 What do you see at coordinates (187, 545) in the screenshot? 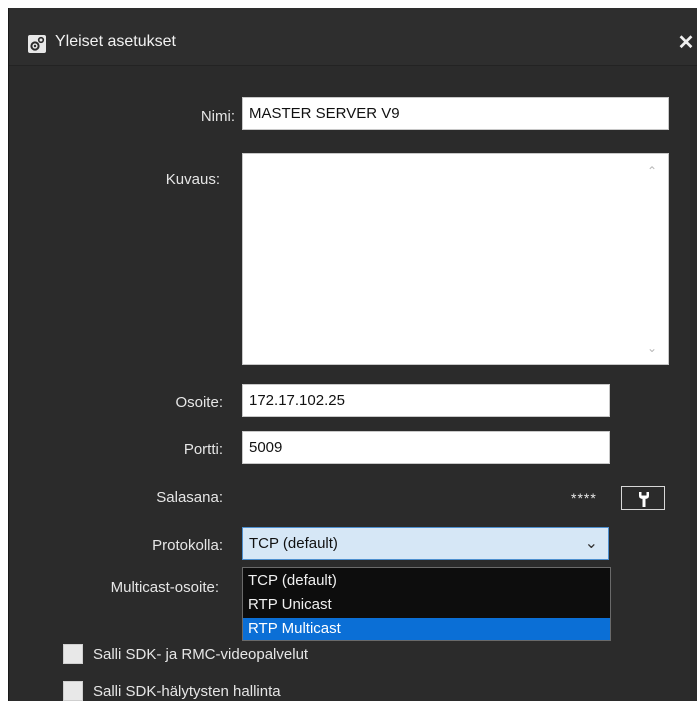
I see `protocol-label: Protokolla:` at bounding box center [187, 545].